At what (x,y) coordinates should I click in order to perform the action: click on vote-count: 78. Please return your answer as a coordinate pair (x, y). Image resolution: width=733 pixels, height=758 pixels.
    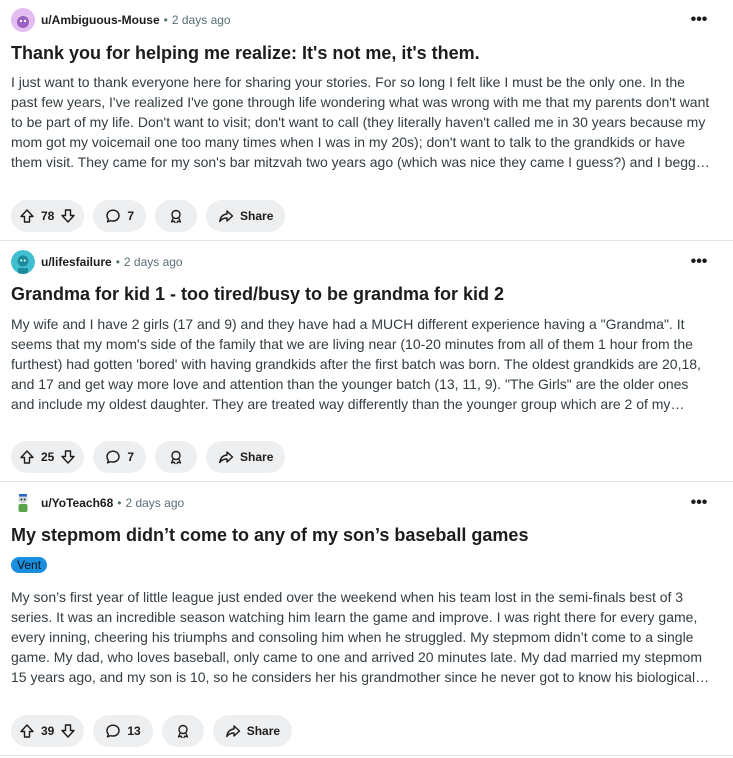
    Looking at the image, I should click on (48, 216).